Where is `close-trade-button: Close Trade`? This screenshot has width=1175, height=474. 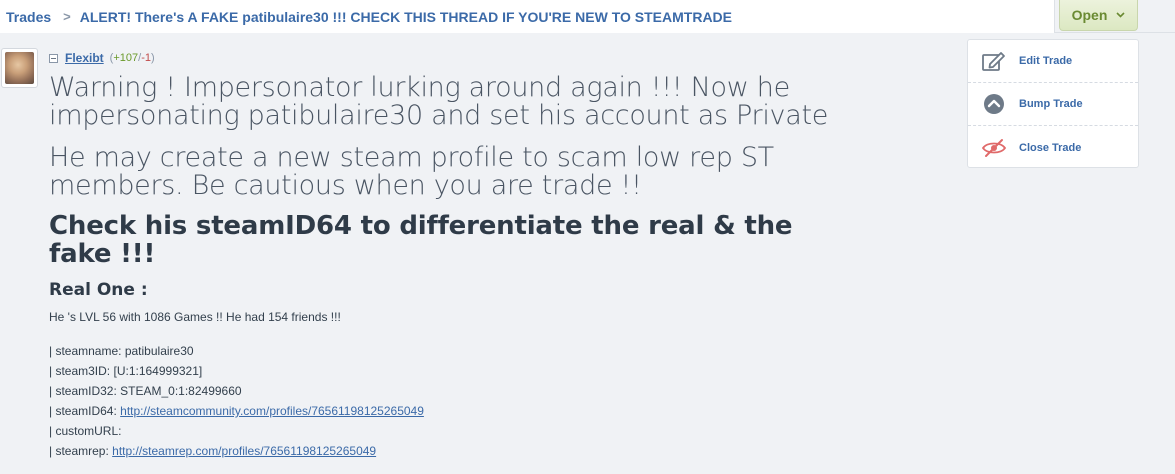 close-trade-button: Close Trade is located at coordinates (1053, 147).